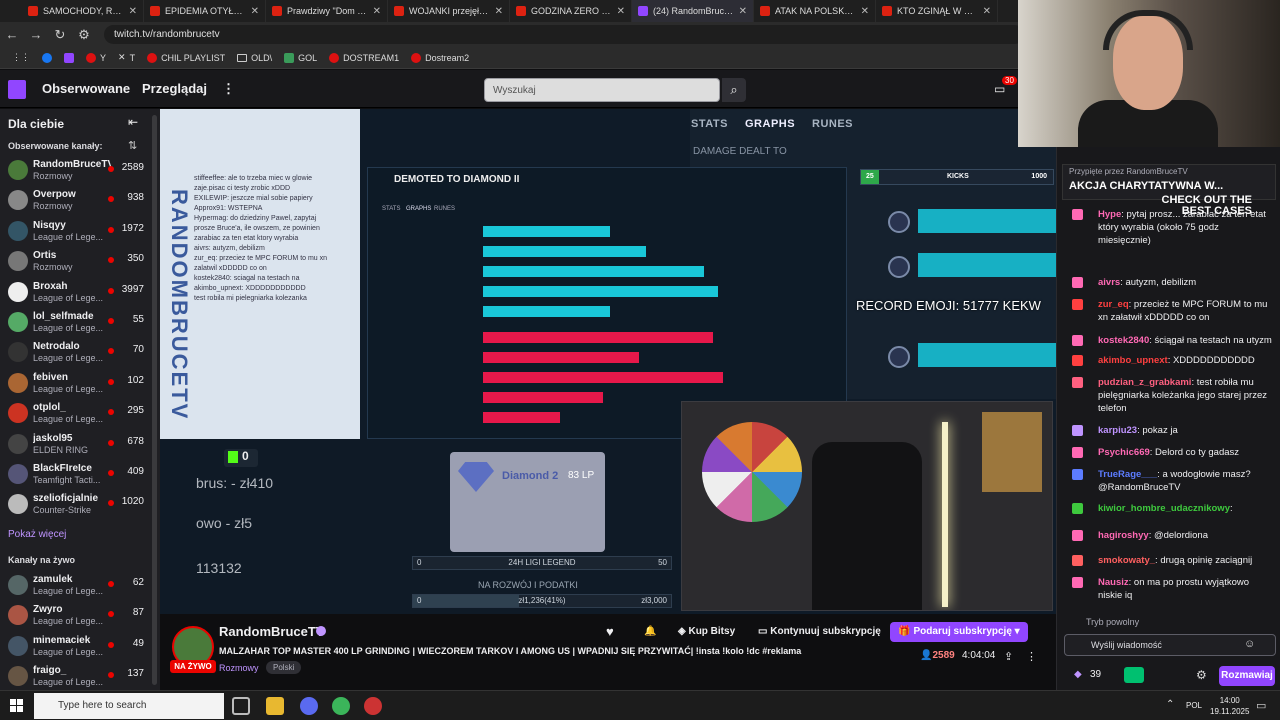  What do you see at coordinates (1113, 304) in the screenshot?
I see `chat-username: zur_eq` at bounding box center [1113, 304].